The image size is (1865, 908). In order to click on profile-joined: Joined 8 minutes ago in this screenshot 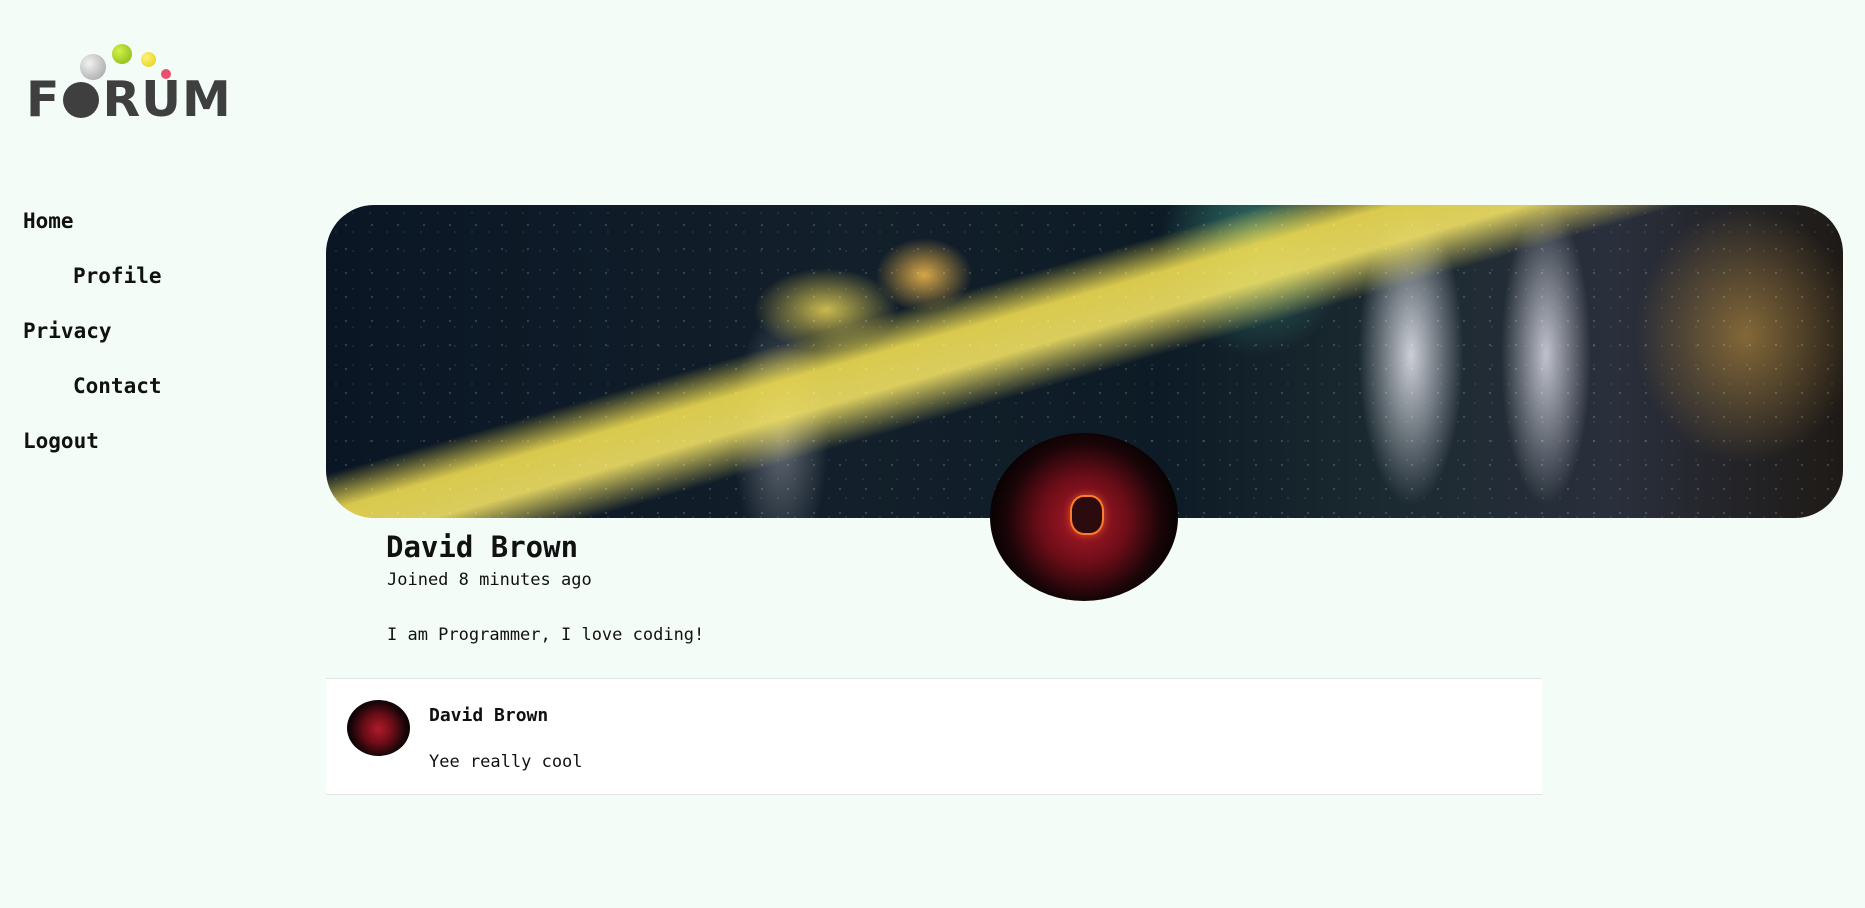, I will do `click(489, 580)`.